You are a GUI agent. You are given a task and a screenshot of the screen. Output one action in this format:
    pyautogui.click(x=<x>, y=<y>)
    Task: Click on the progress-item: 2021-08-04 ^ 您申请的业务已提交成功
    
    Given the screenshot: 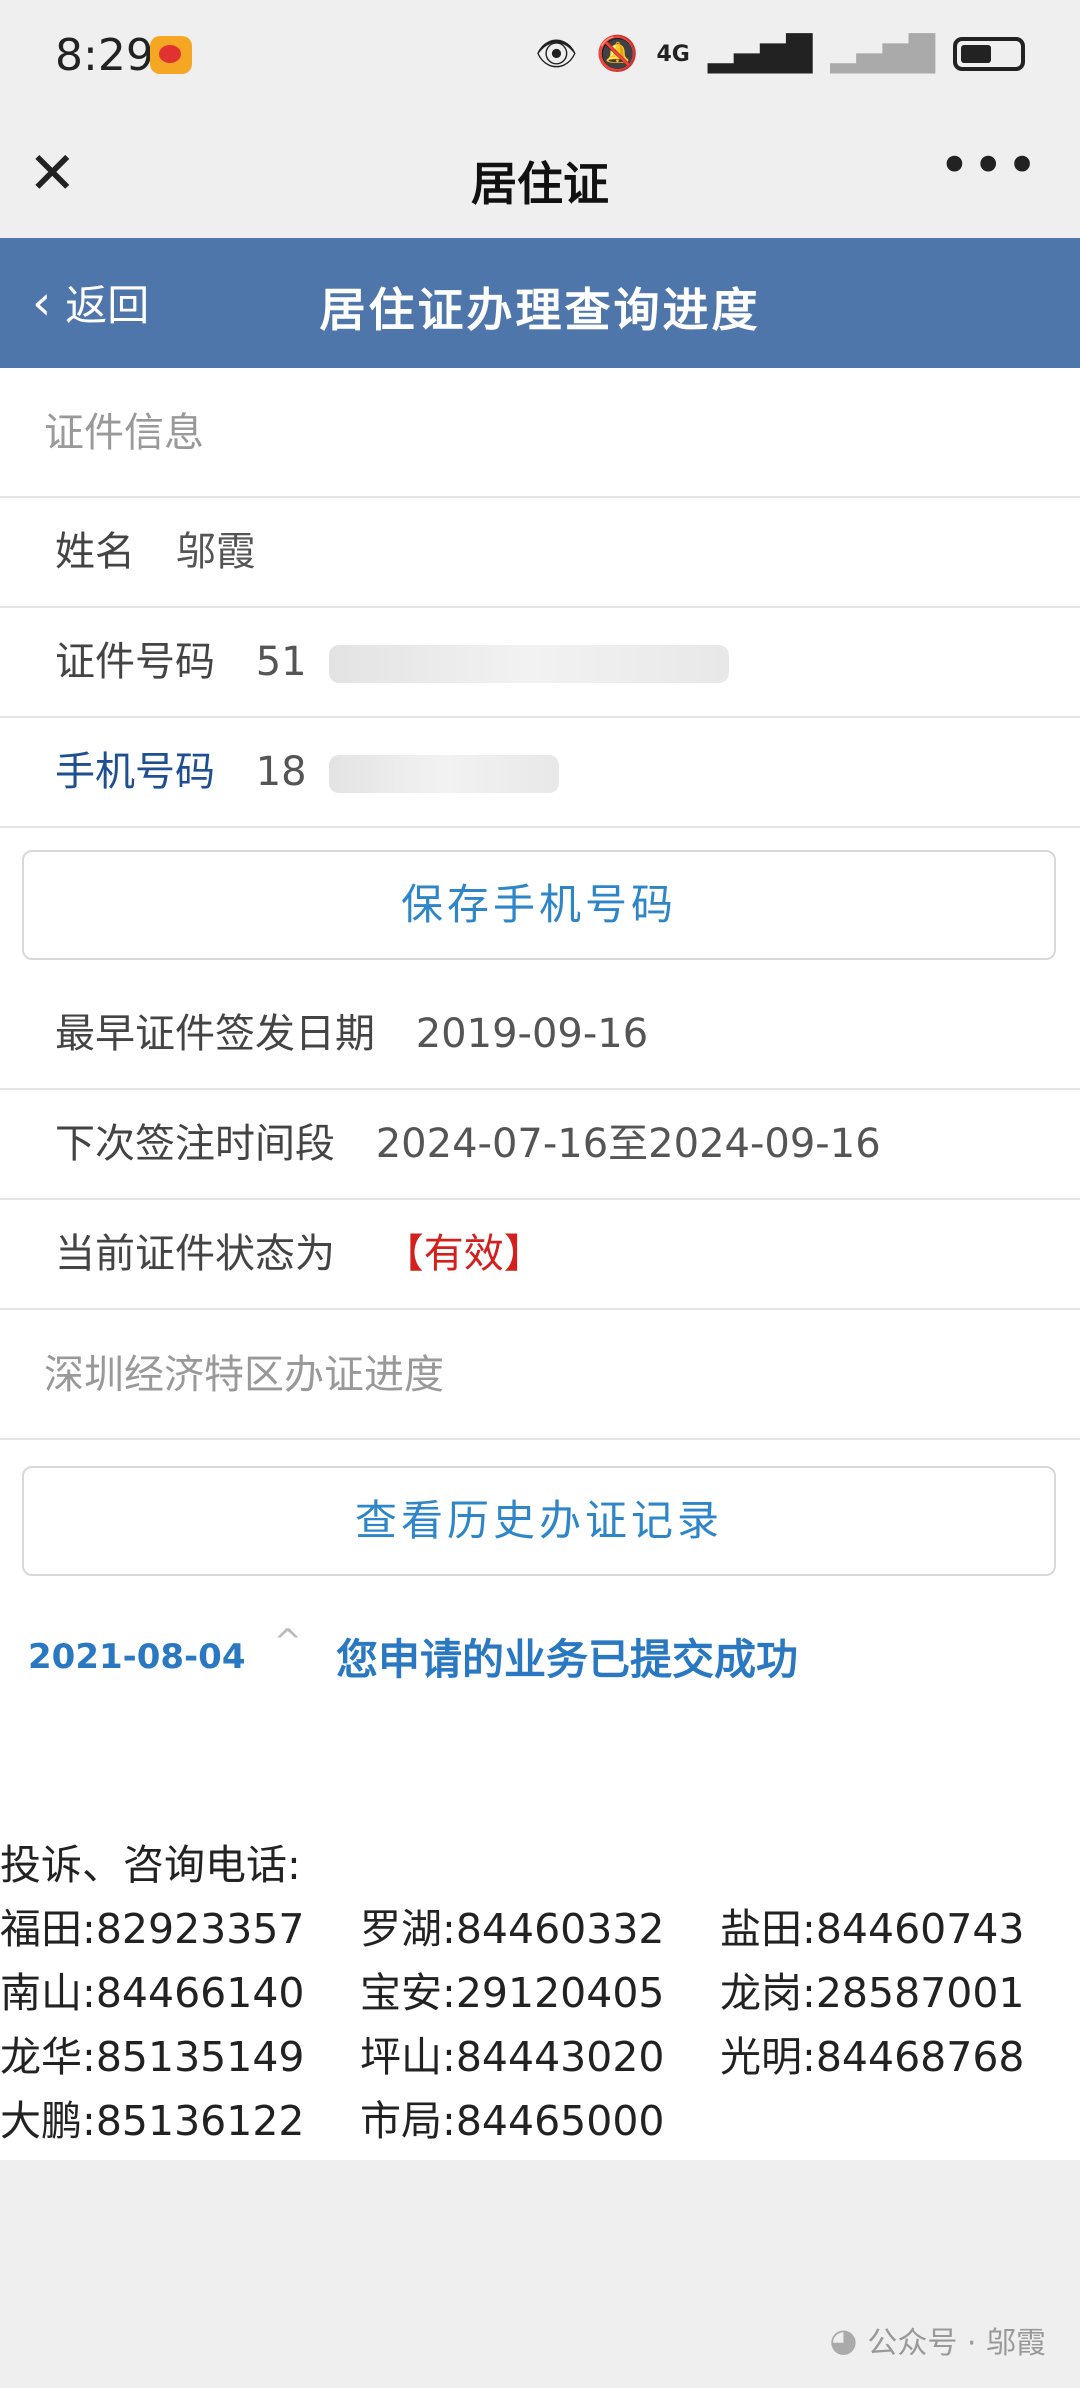 What is the action you would take?
    pyautogui.click(x=413, y=1654)
    